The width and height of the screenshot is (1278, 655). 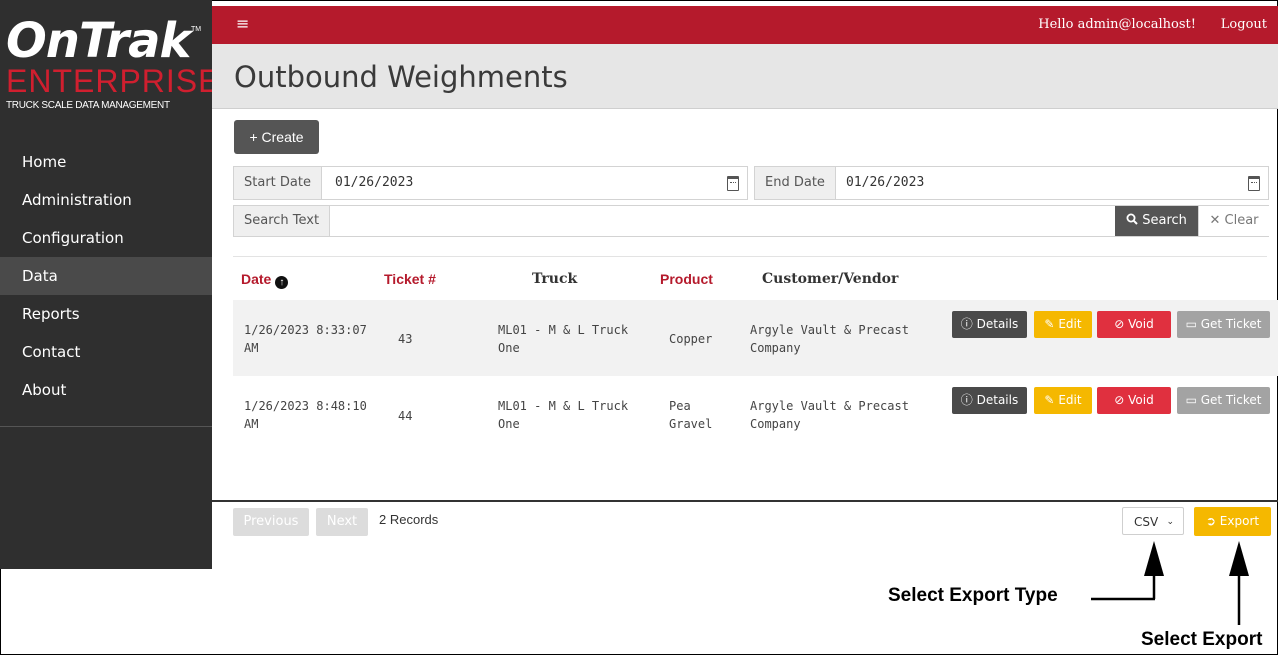 I want to click on annotation-select-export-type: Select Export Type, so click(x=973, y=595).